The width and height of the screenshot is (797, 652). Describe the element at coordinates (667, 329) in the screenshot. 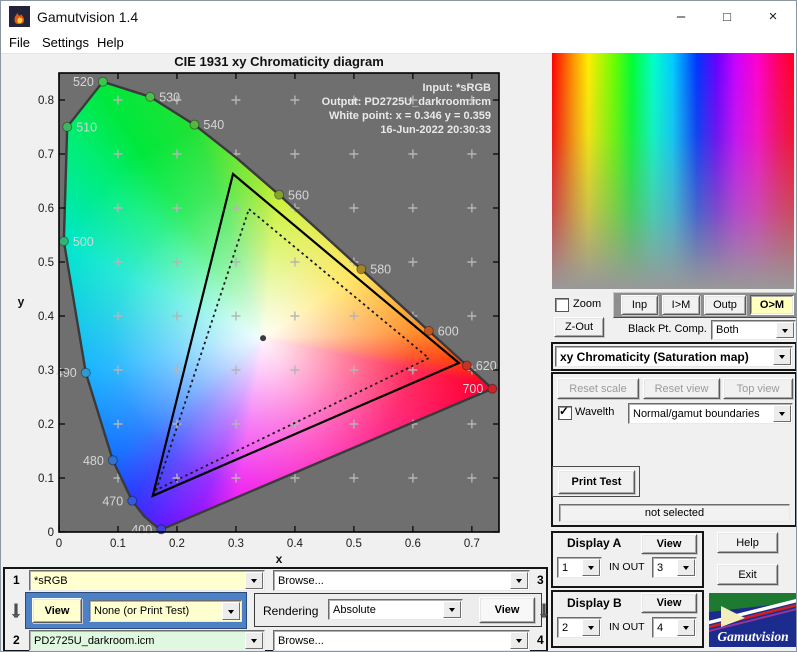

I see `black-pt-comp-label: Black Pt. Comp.` at that location.